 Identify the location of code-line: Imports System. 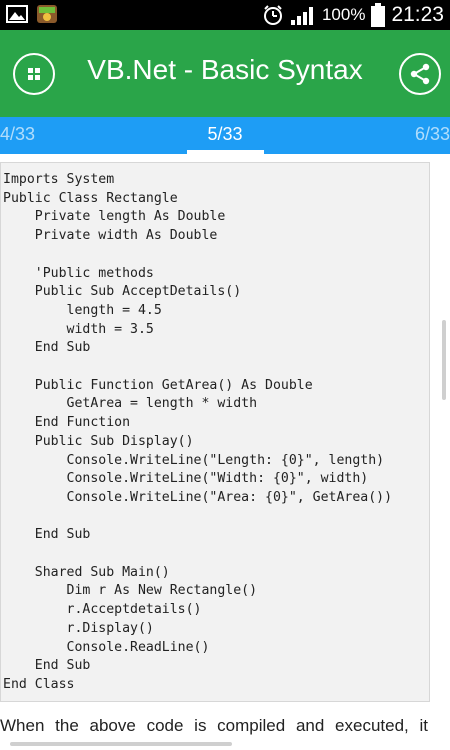
(59, 179).